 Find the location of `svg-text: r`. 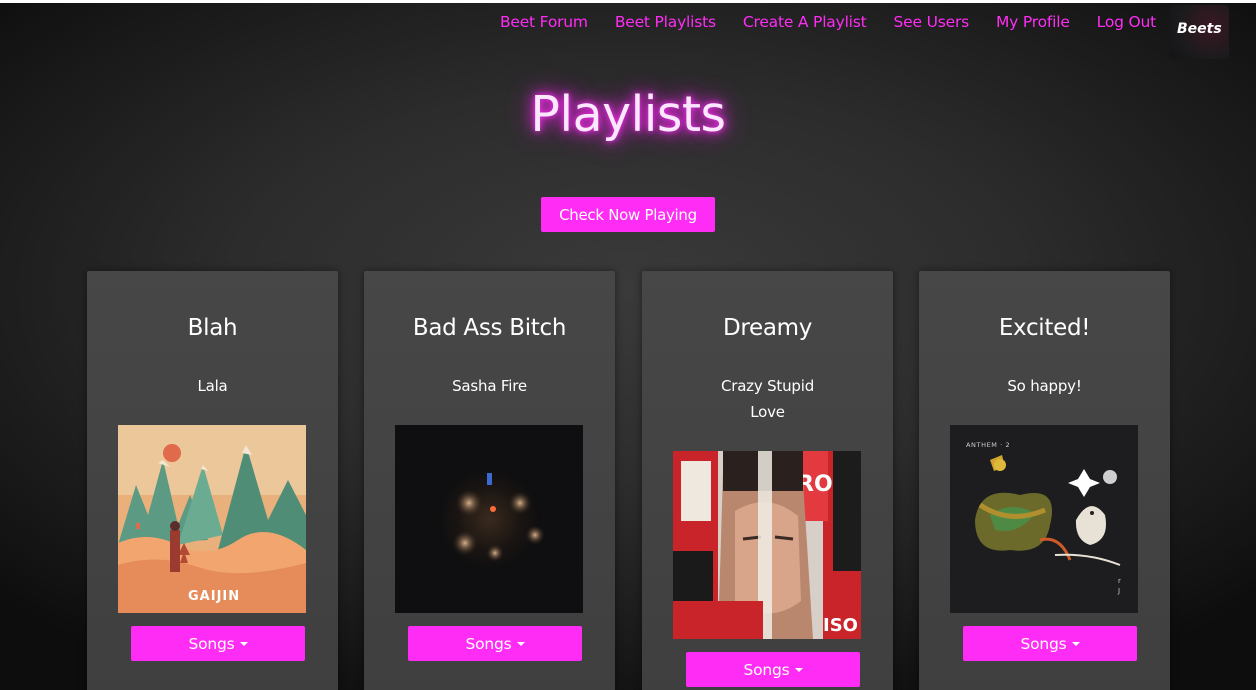

svg-text: r is located at coordinates (1119, 581).